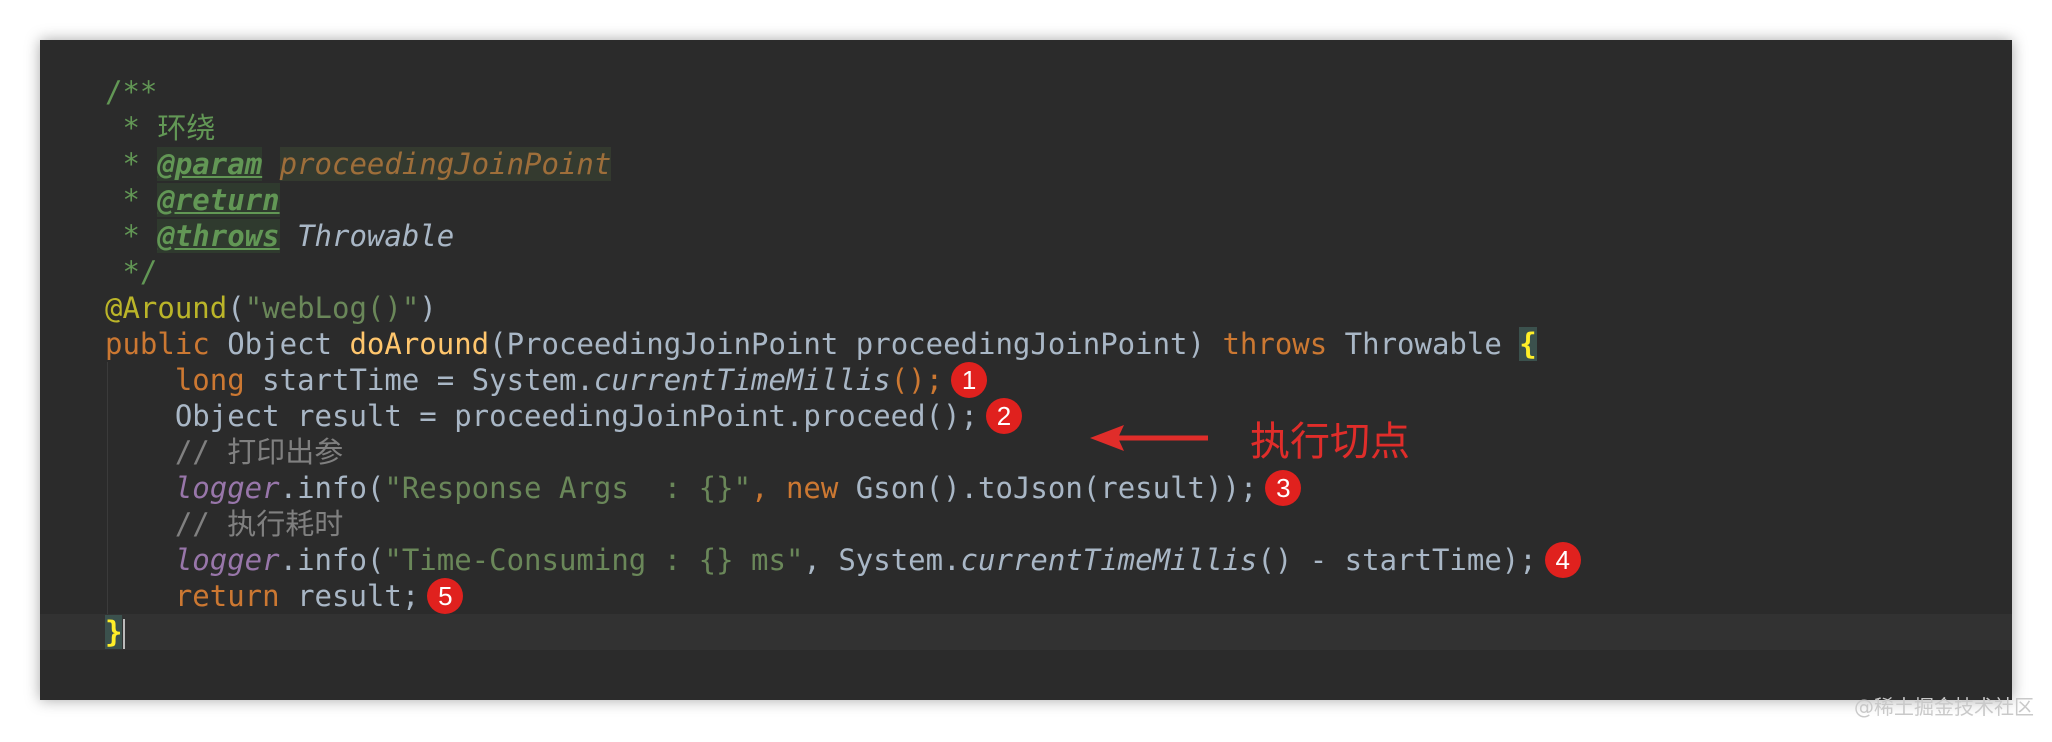 The width and height of the screenshot is (2052, 742). I want to click on open-brace-highlight: {, so click(1528, 344).